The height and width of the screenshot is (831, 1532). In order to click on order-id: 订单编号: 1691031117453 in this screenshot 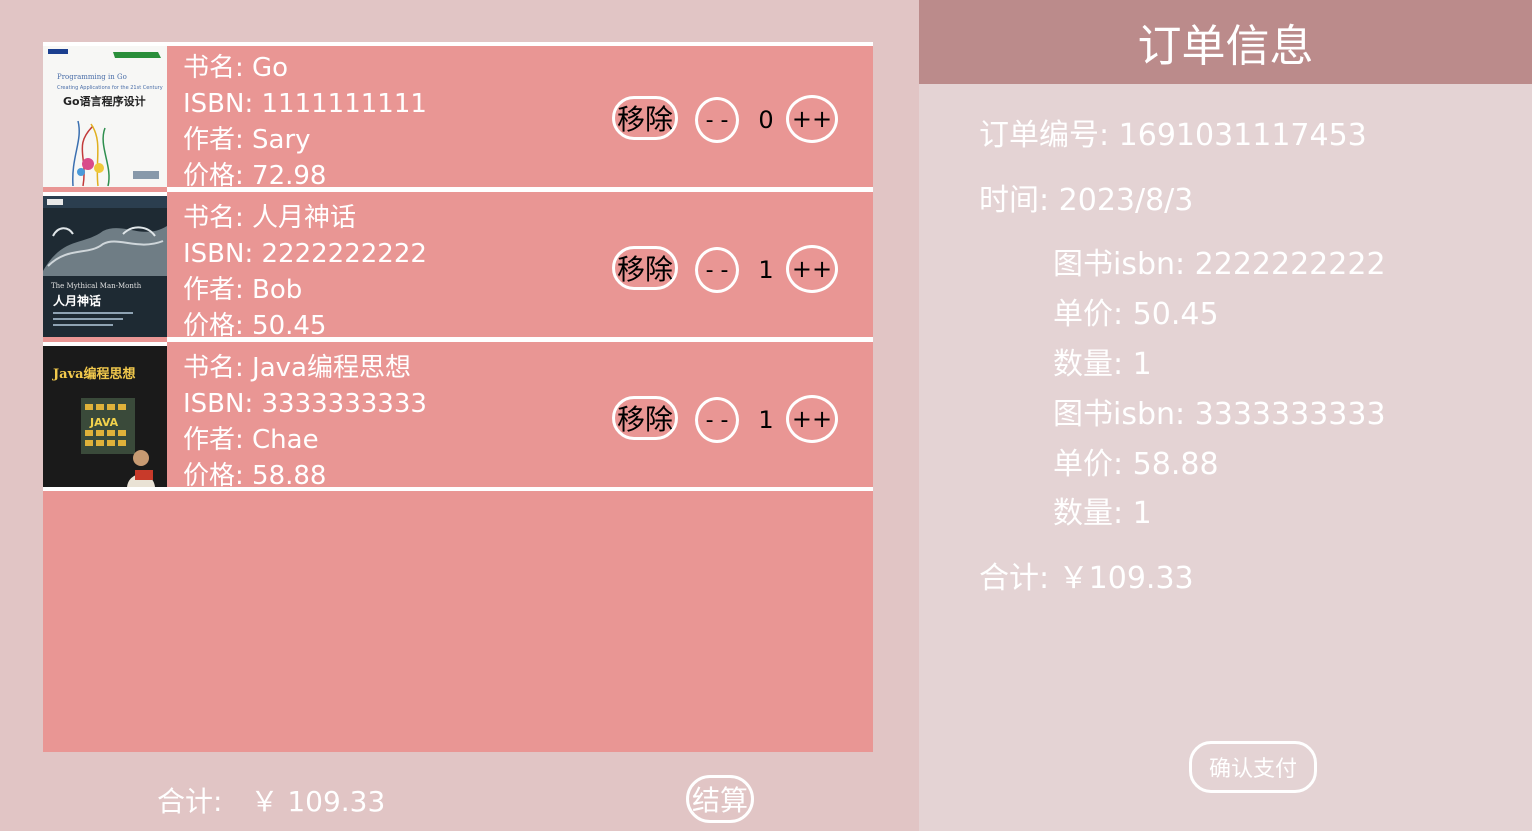, I will do `click(1173, 135)`.